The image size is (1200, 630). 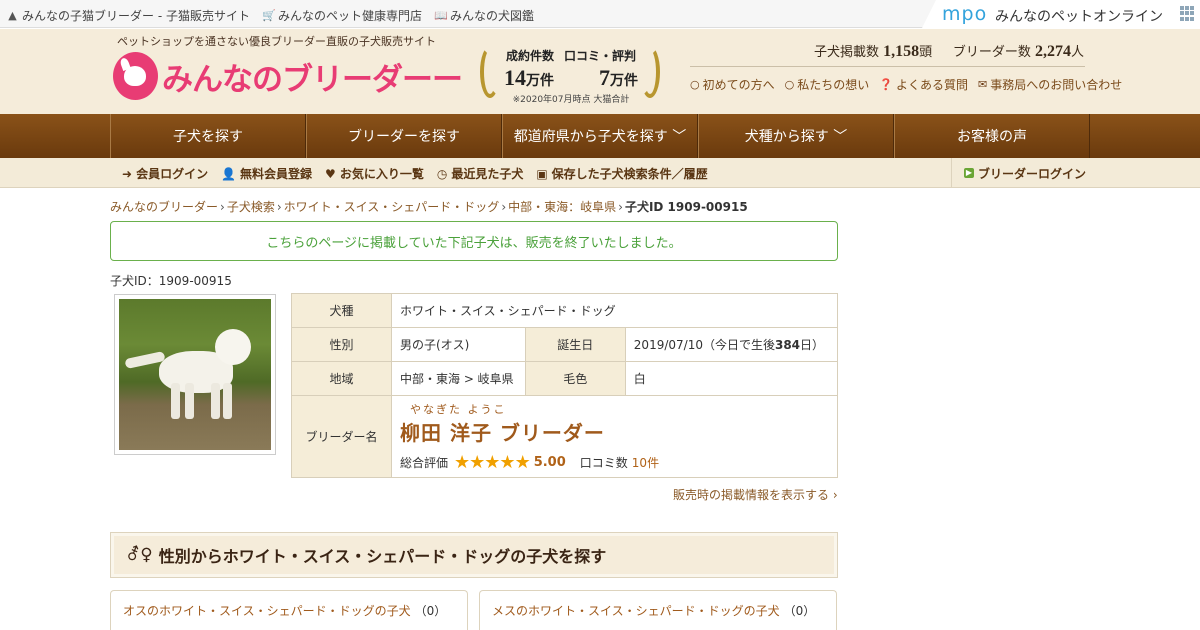 I want to click on cat-icon: ▲, so click(x=12, y=15).